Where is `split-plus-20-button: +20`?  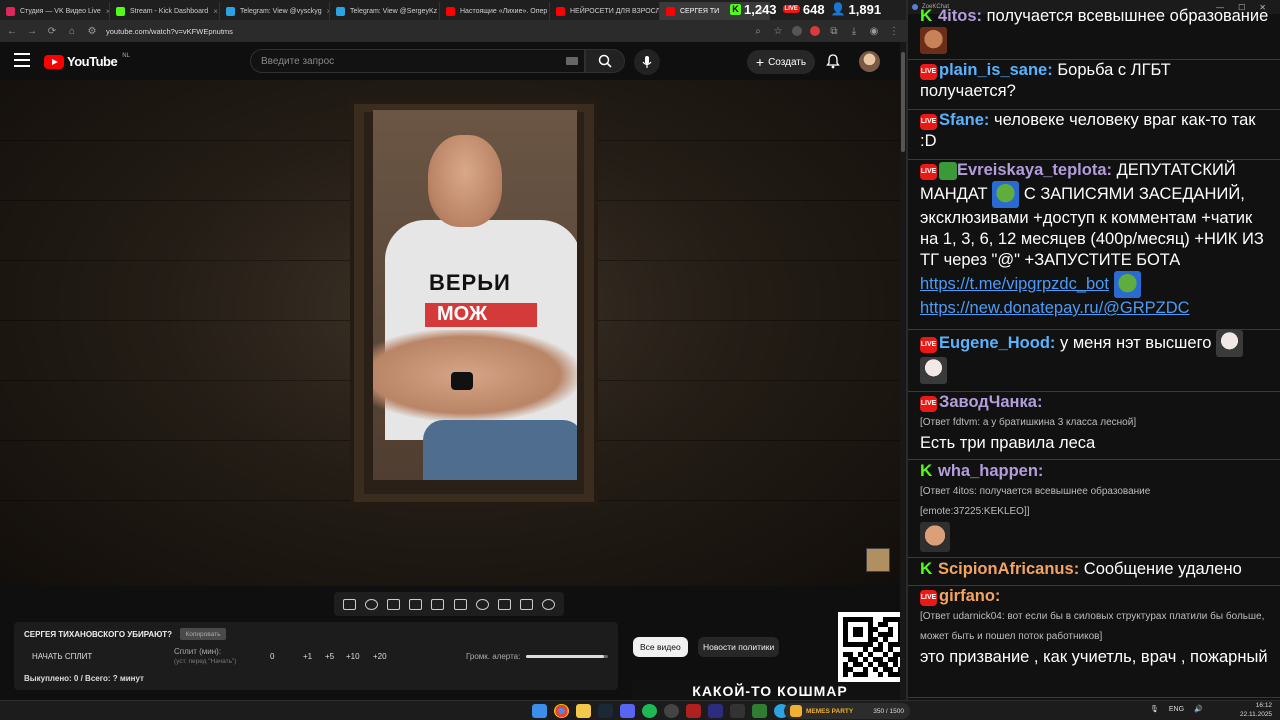
split-plus-20-button: +20 is located at coordinates (380, 656).